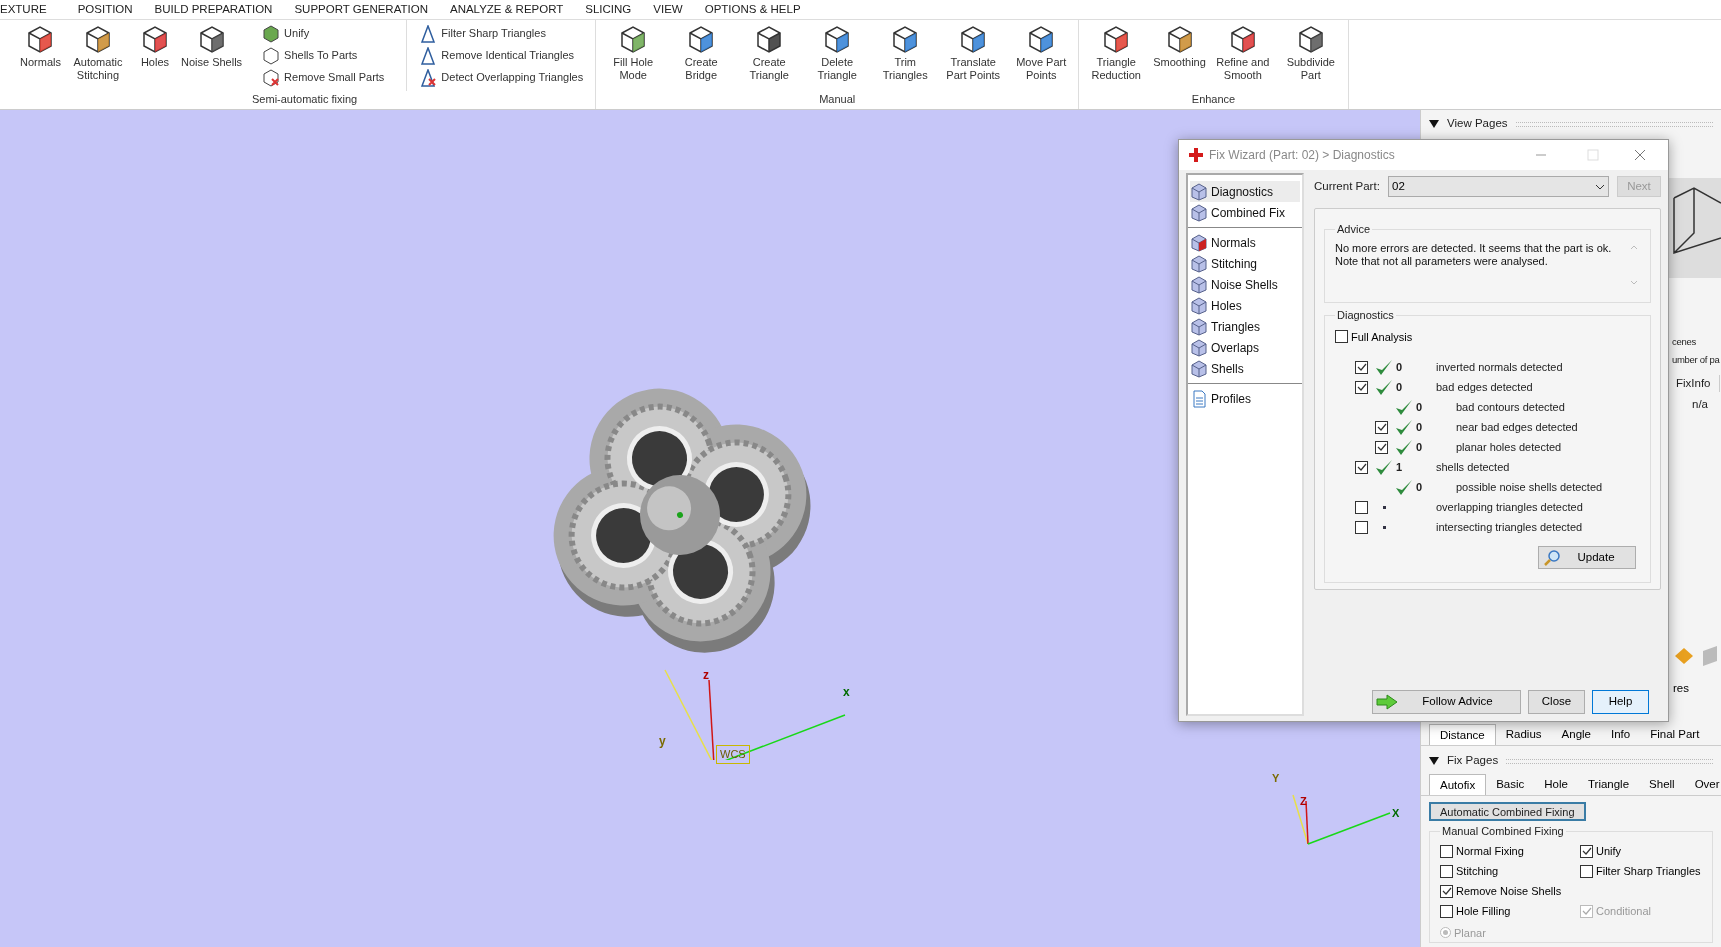 This screenshot has width=1721, height=947. What do you see at coordinates (501, 77) in the screenshot?
I see `ribbon-small-button: Detect Overlapping Triangles` at bounding box center [501, 77].